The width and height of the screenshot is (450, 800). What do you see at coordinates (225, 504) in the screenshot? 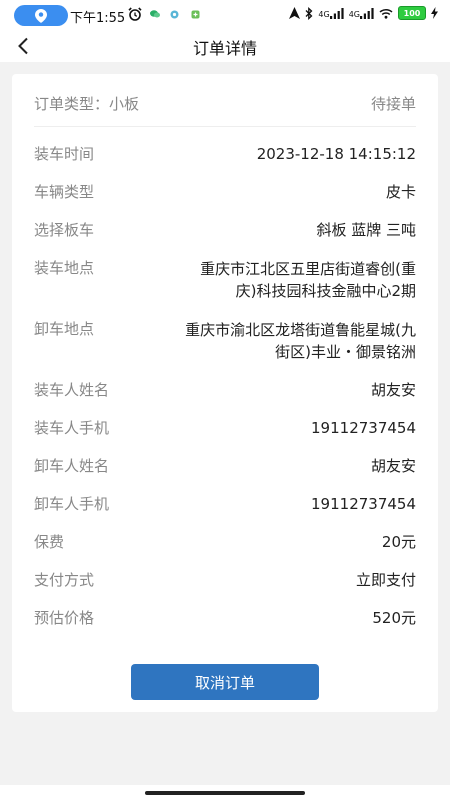
I see `row-unloader-phone: 卸车人手机 19112737454` at bounding box center [225, 504].